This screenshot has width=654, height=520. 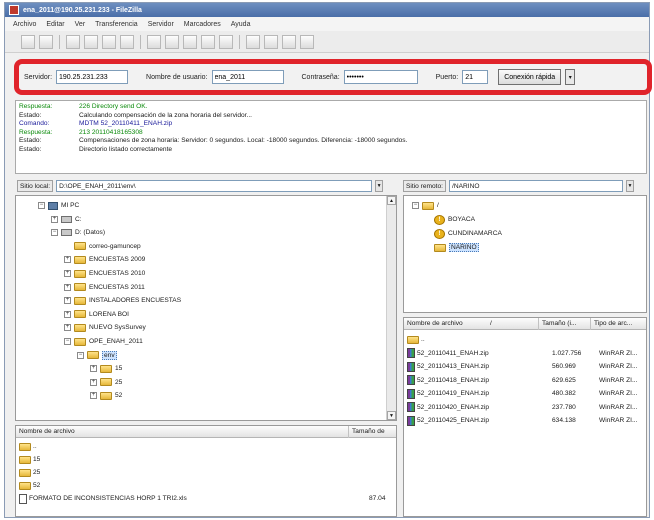 What do you see at coordinates (525, 254) in the screenshot?
I see `remote-tree-view: − /! BOYACA! CUNDINAMARCA NARINO` at bounding box center [525, 254].